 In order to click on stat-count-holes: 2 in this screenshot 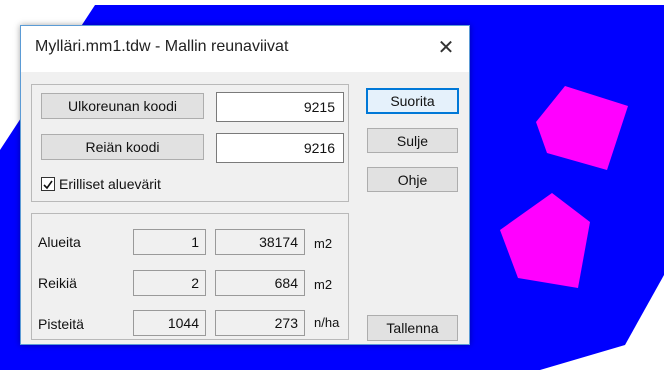, I will do `click(169, 283)`.